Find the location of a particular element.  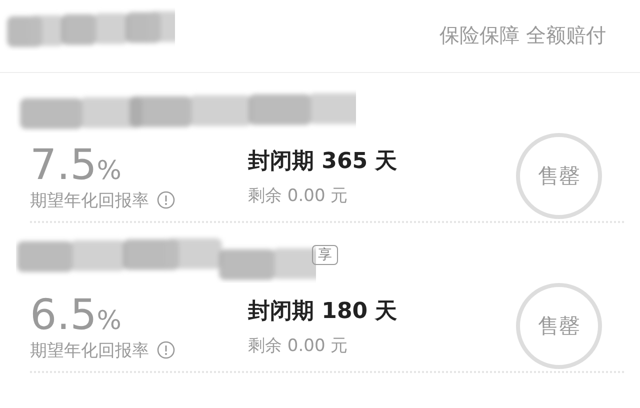

insurance-note: 保险保障 全额赔付 is located at coordinates (523, 35).